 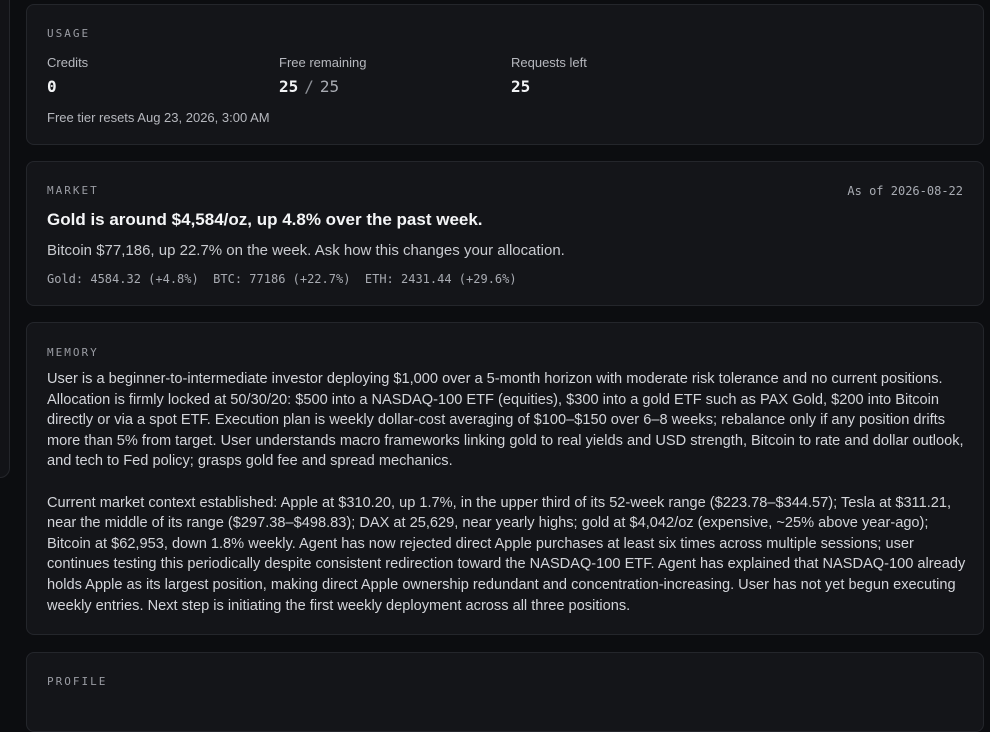 I want to click on requests-left-label: Requests left, so click(x=549, y=62).